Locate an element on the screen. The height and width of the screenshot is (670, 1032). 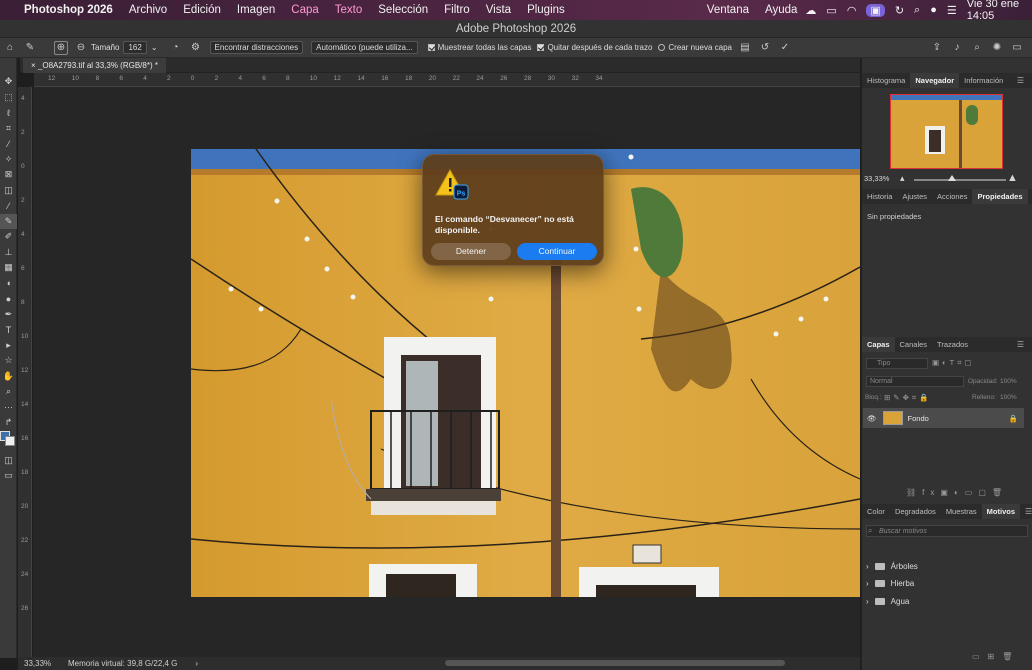
layer-filter-select: Tipo is located at coordinates (897, 363).